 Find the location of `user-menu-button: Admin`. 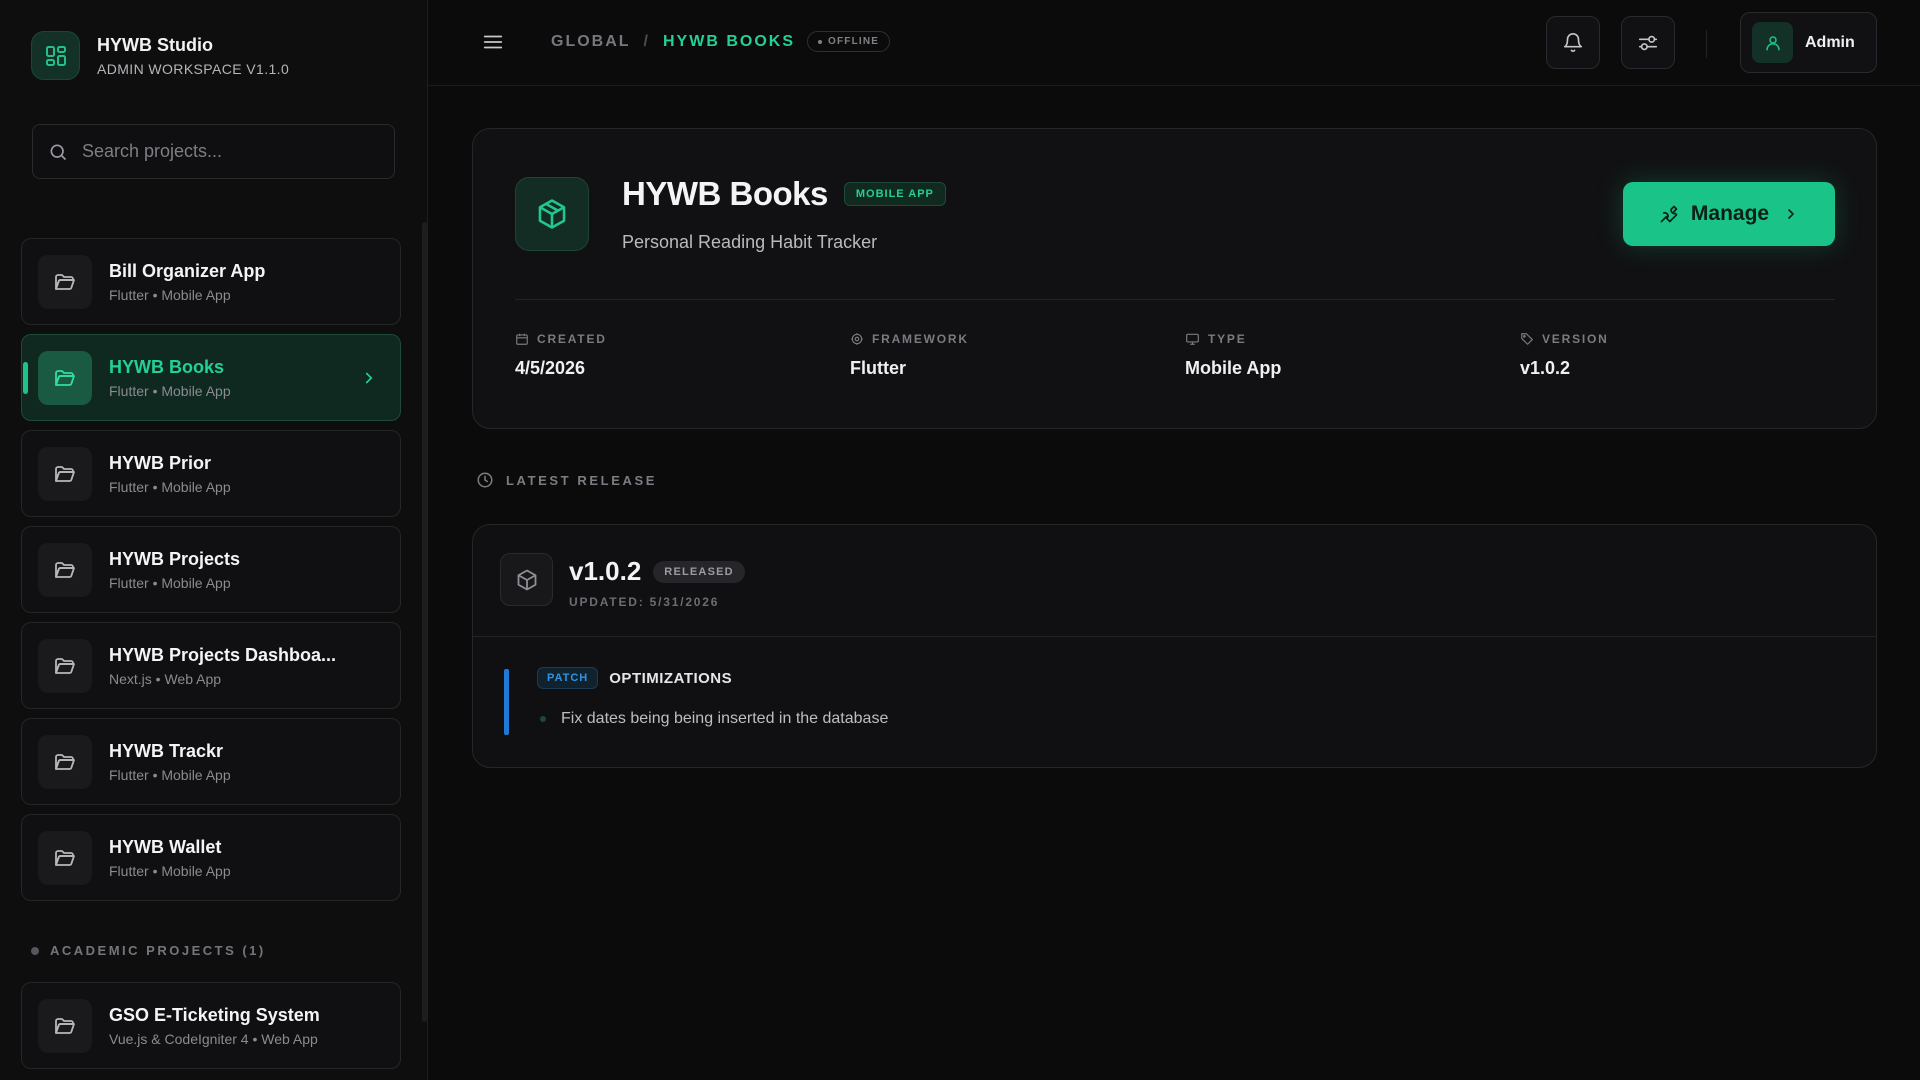

user-menu-button: Admin is located at coordinates (1808, 42).